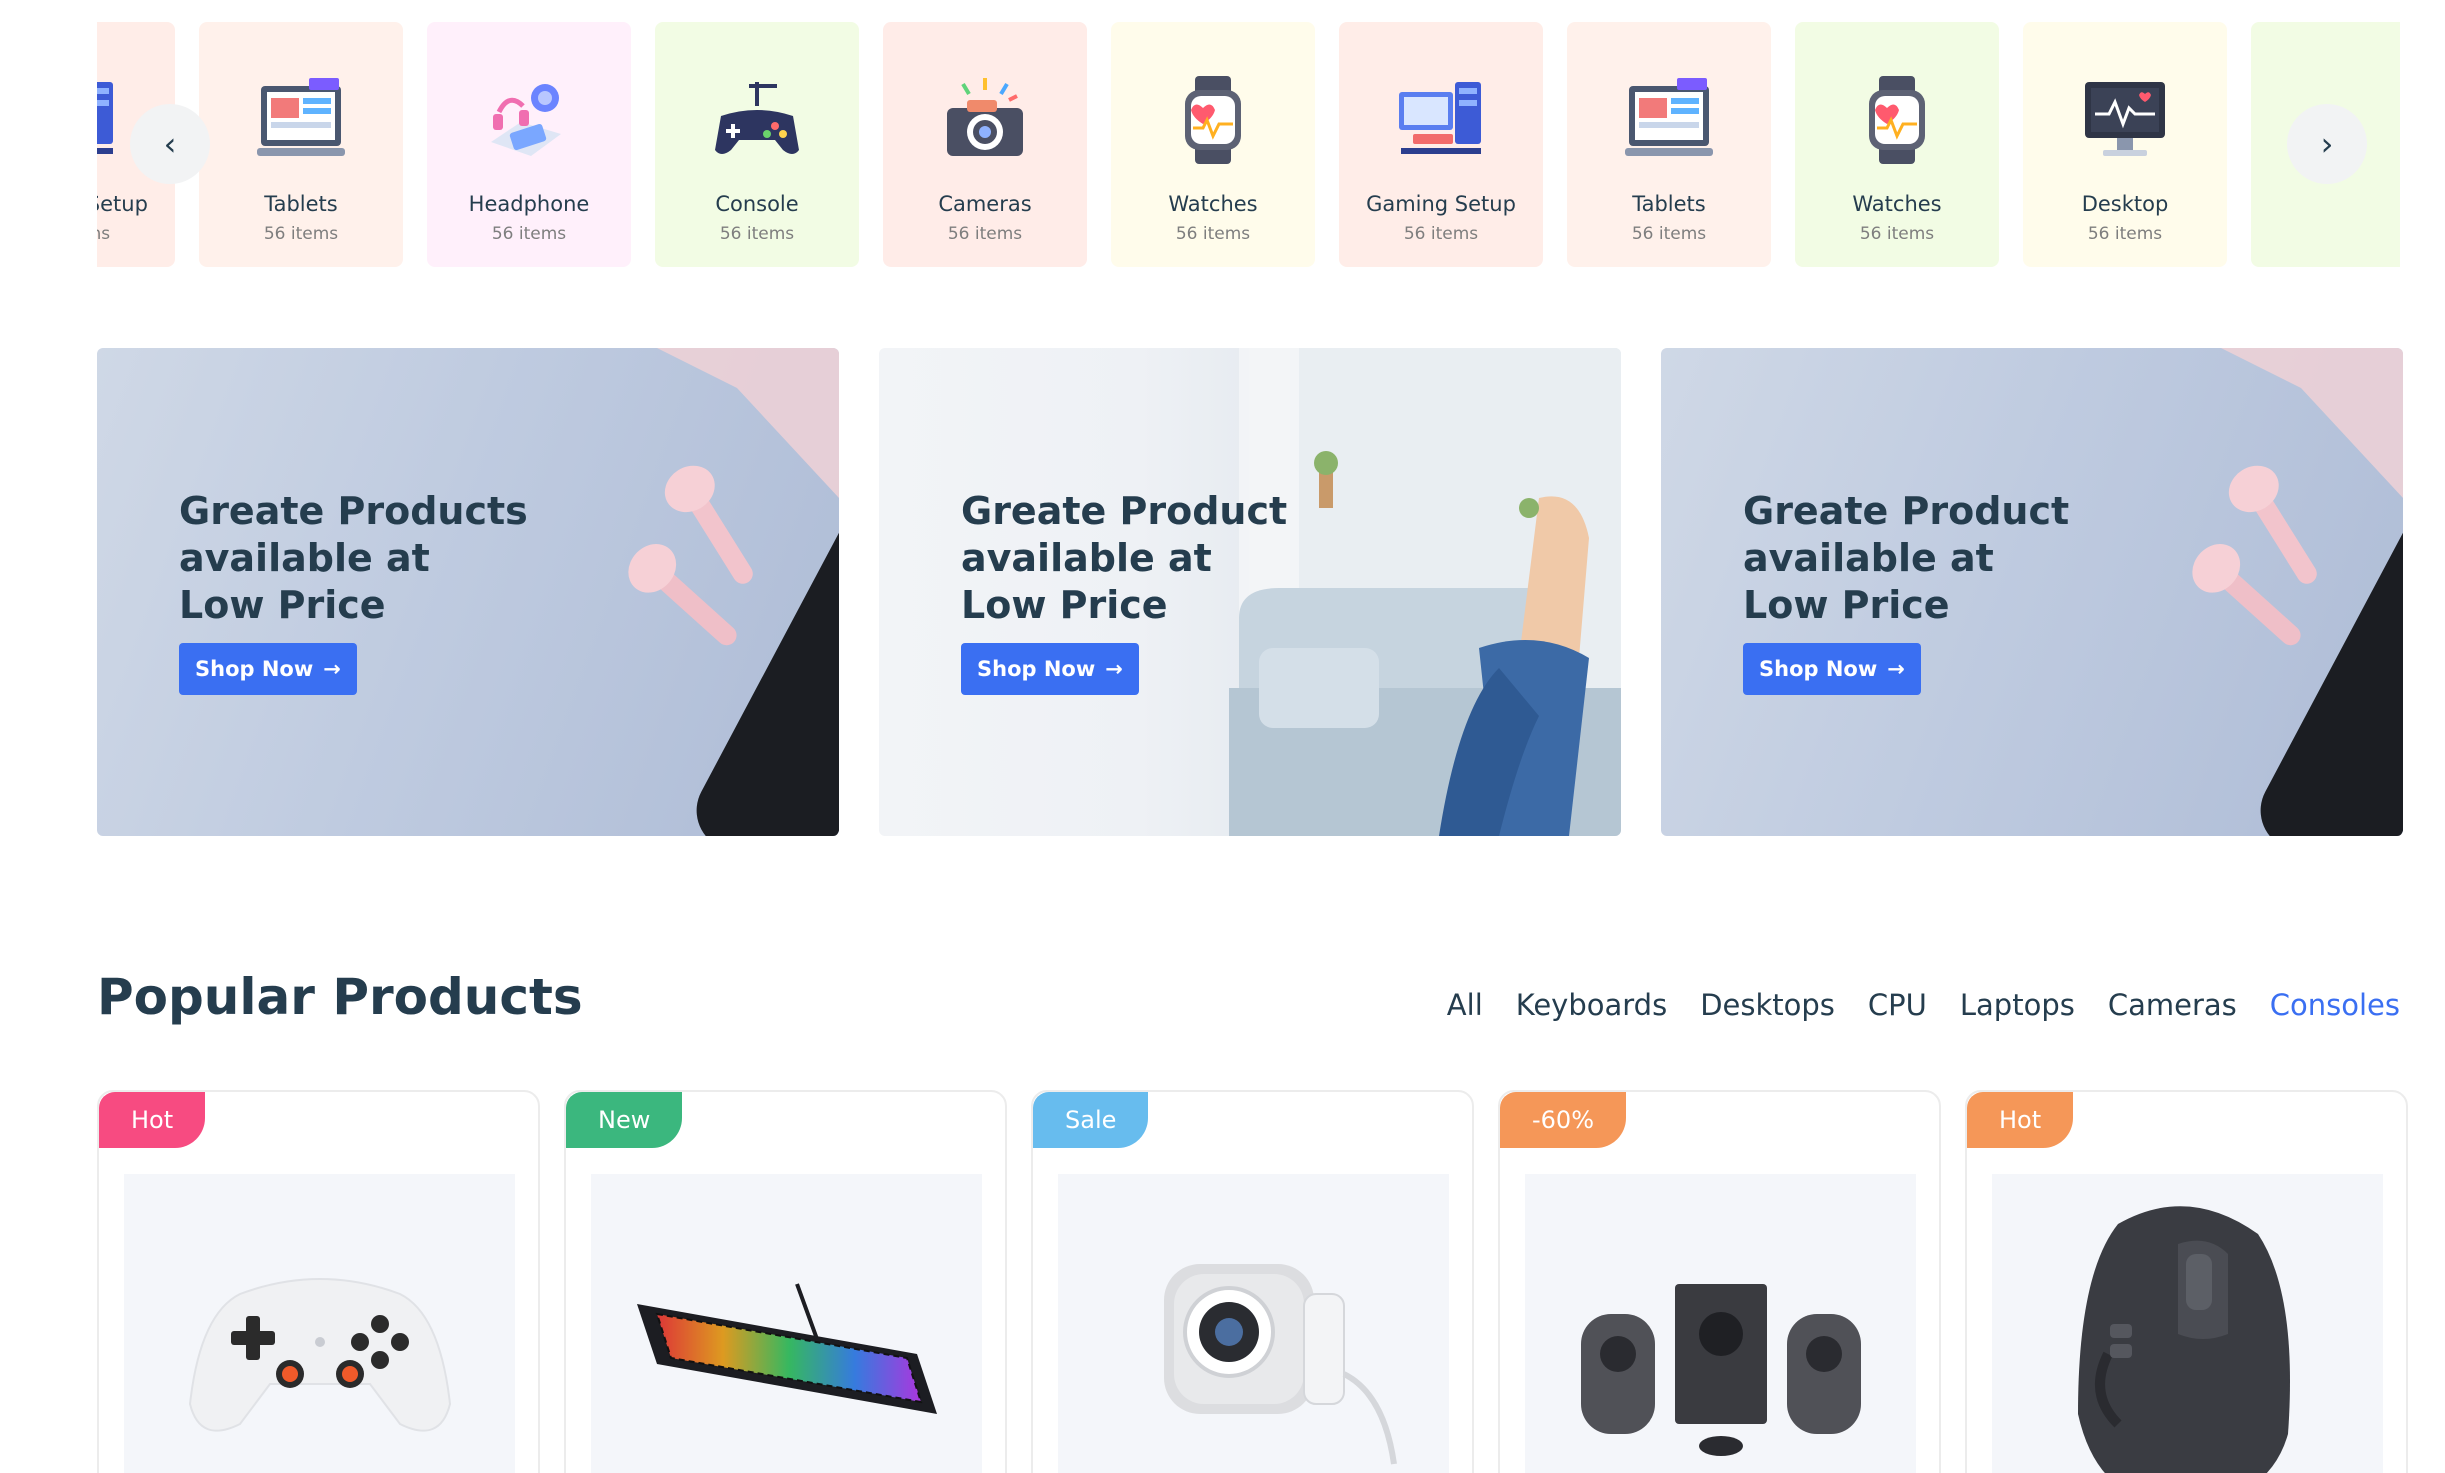 This screenshot has height=1473, width=2445. I want to click on category-name: Console, so click(757, 204).